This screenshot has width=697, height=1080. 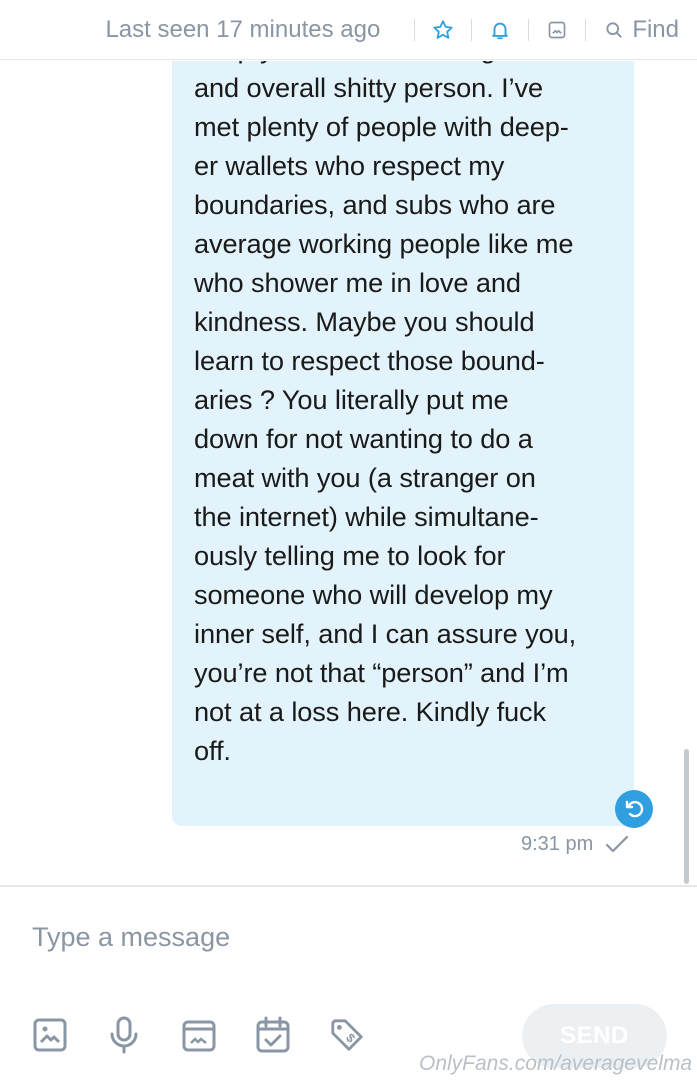 What do you see at coordinates (634, 809) in the screenshot?
I see `undo-icon` at bounding box center [634, 809].